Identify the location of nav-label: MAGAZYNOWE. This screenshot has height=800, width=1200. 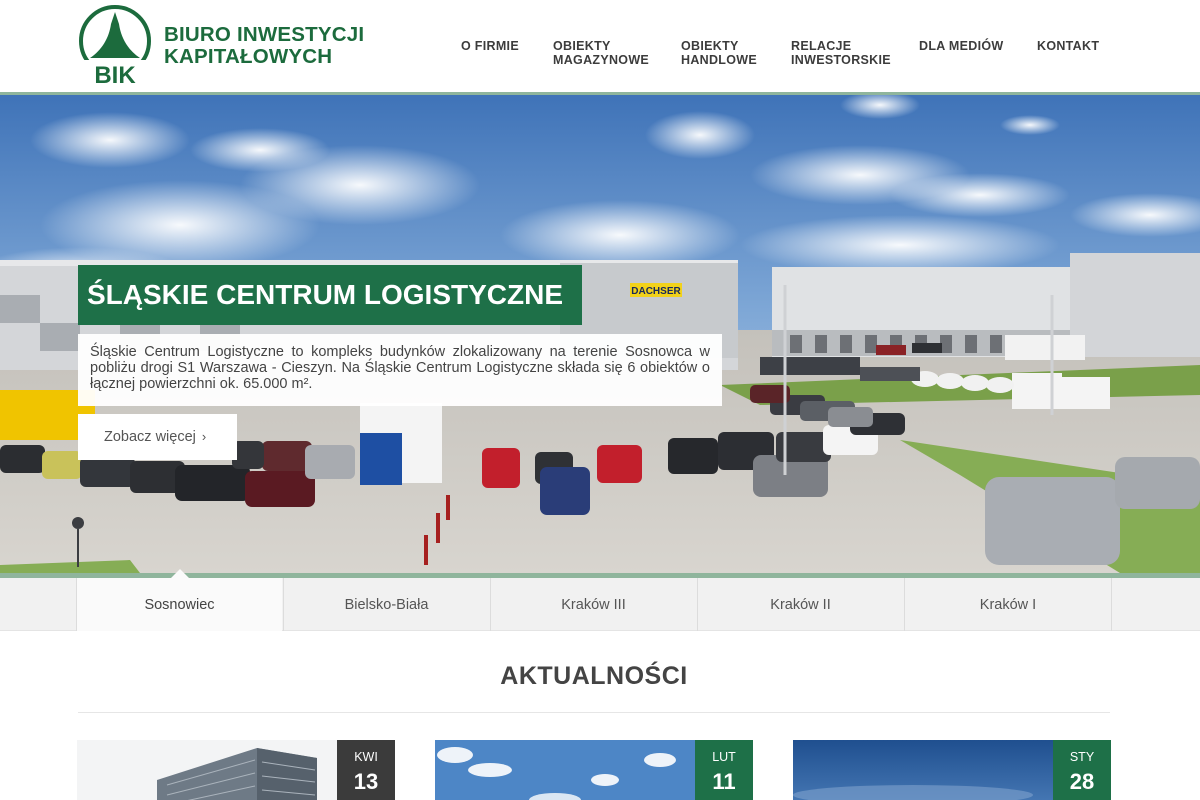
(601, 59).